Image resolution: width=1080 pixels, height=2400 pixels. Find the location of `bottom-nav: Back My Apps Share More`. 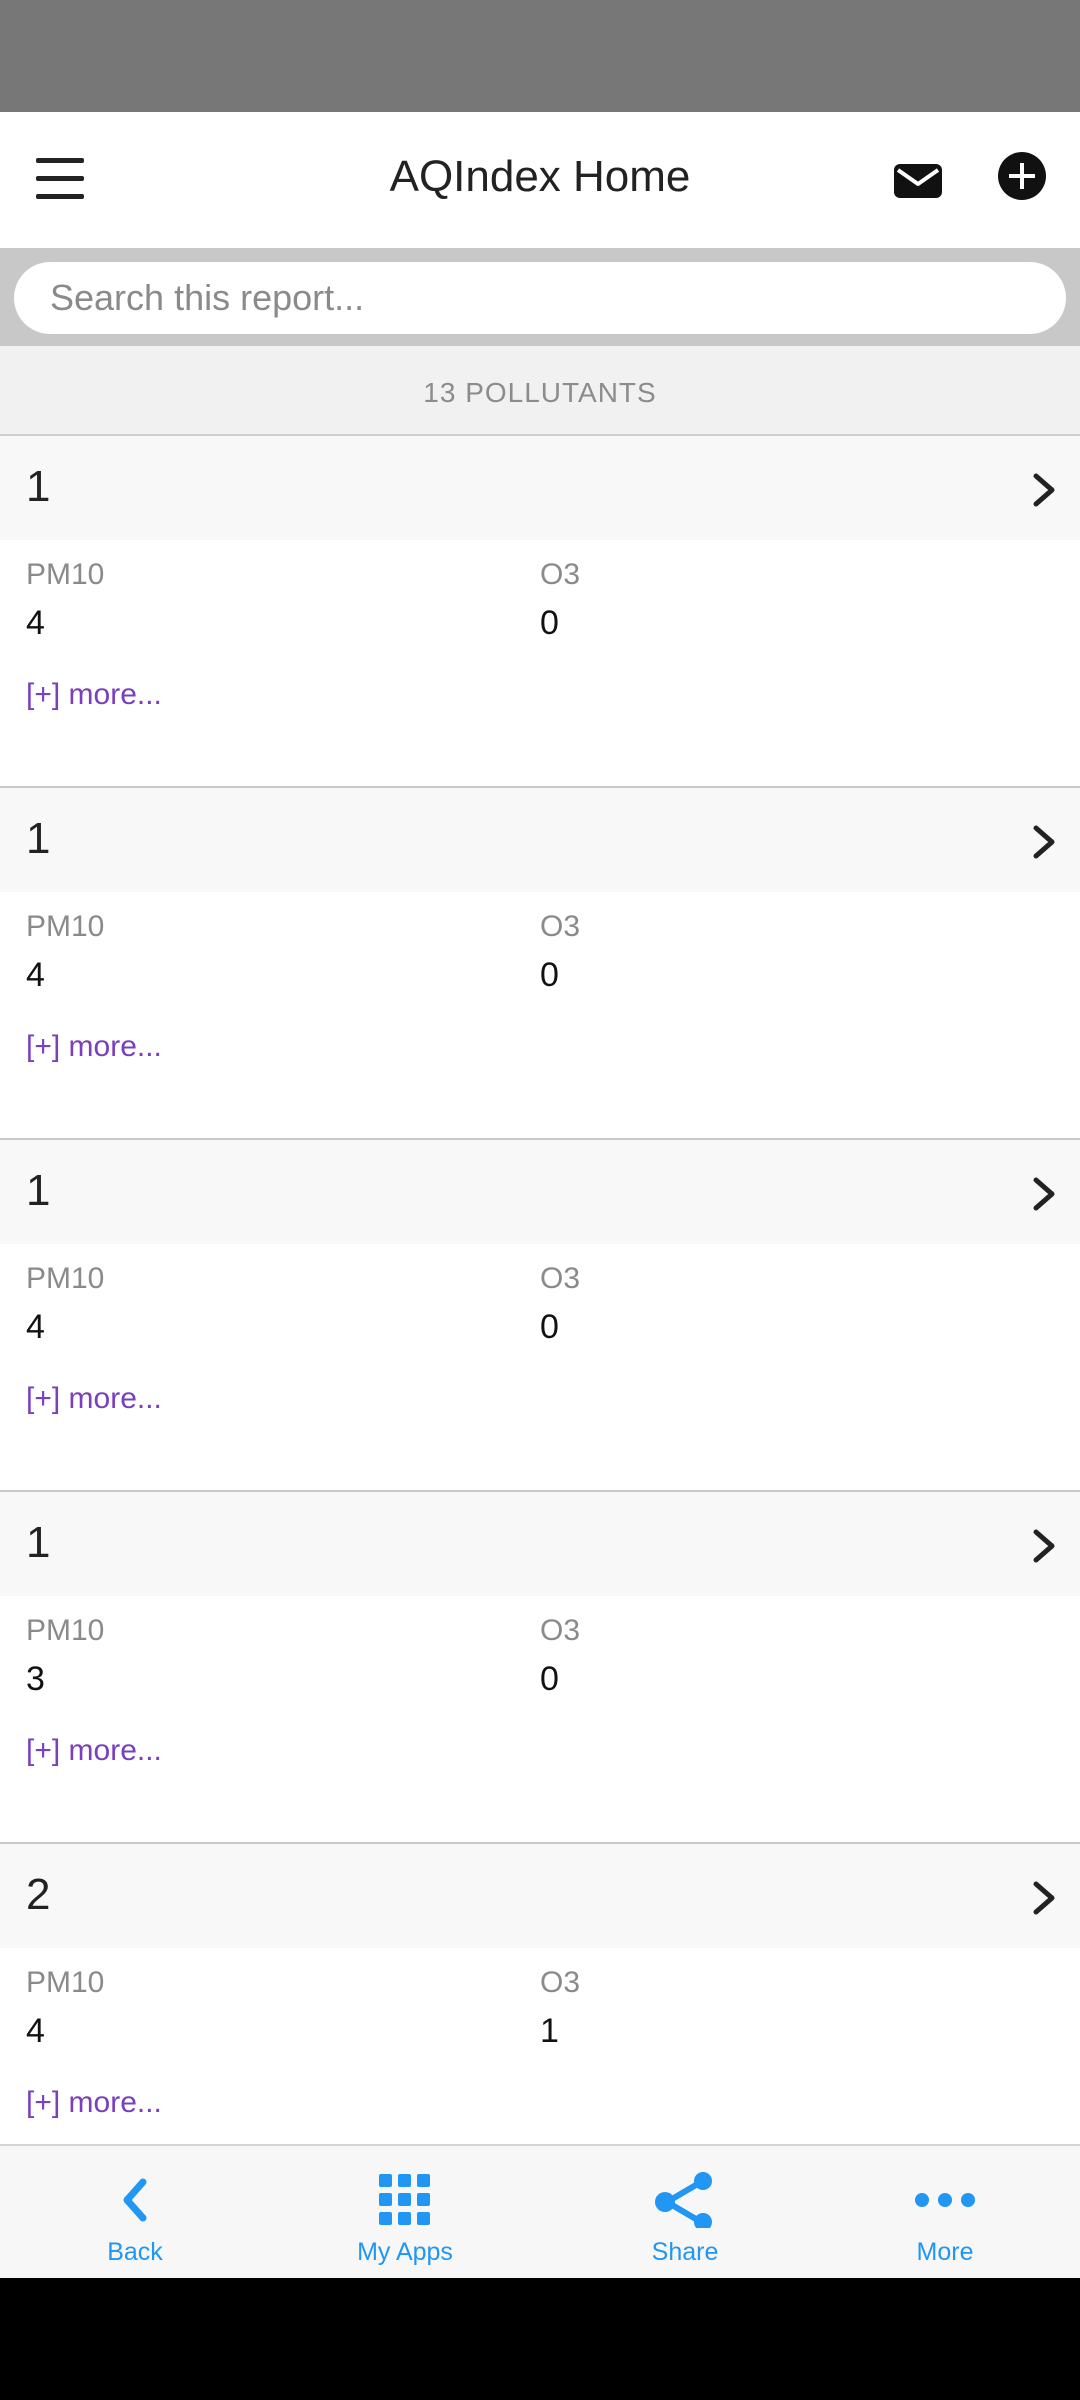

bottom-nav: Back My Apps Share More is located at coordinates (540, 2211).